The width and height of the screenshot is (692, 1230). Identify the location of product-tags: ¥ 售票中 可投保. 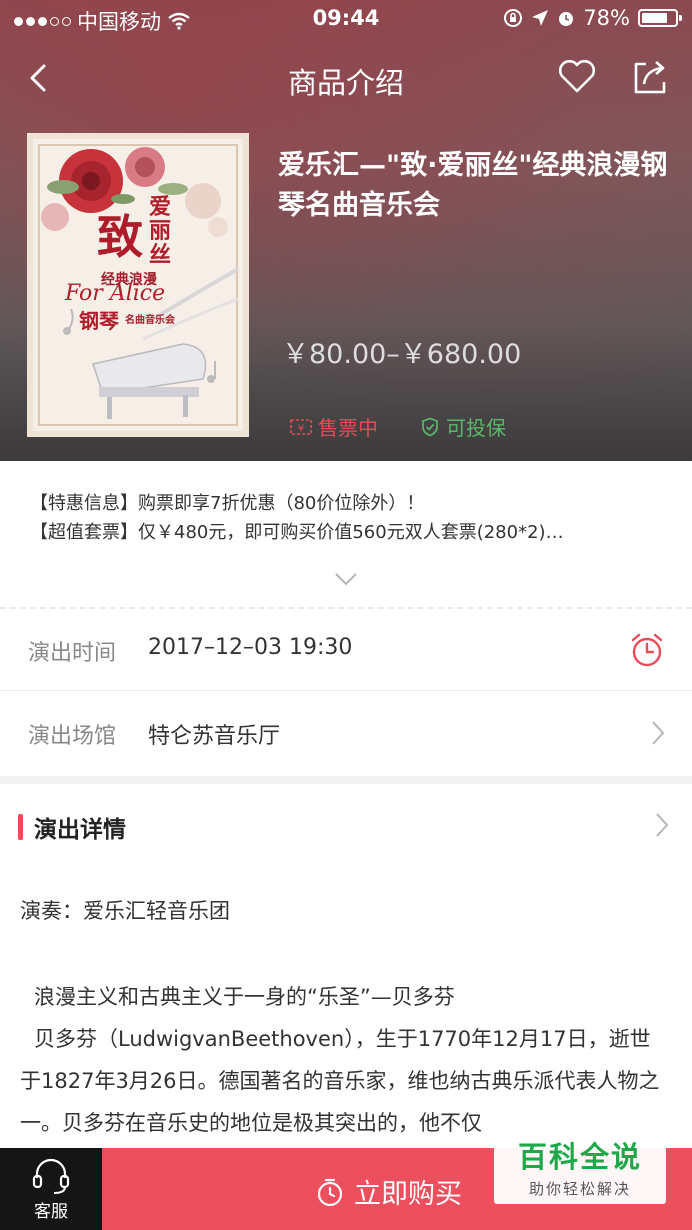
(398, 426).